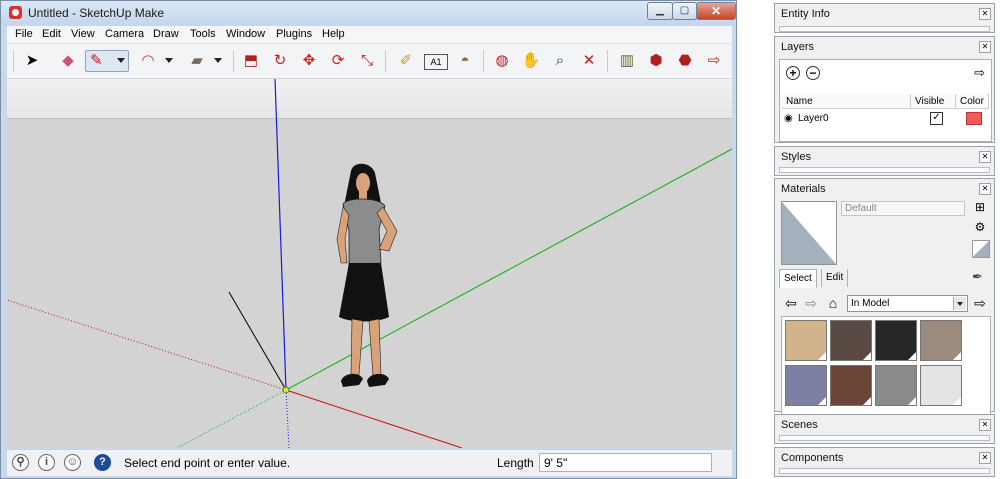  Describe the element at coordinates (985, 14) in the screenshot. I see `entity-info-close-icon: ✕` at that location.